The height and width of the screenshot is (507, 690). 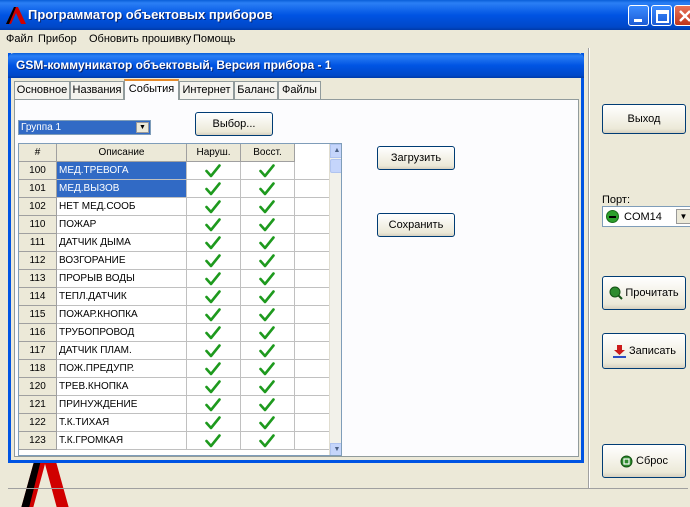 What do you see at coordinates (19, 39) in the screenshot?
I see `menu-file: Файл` at bounding box center [19, 39].